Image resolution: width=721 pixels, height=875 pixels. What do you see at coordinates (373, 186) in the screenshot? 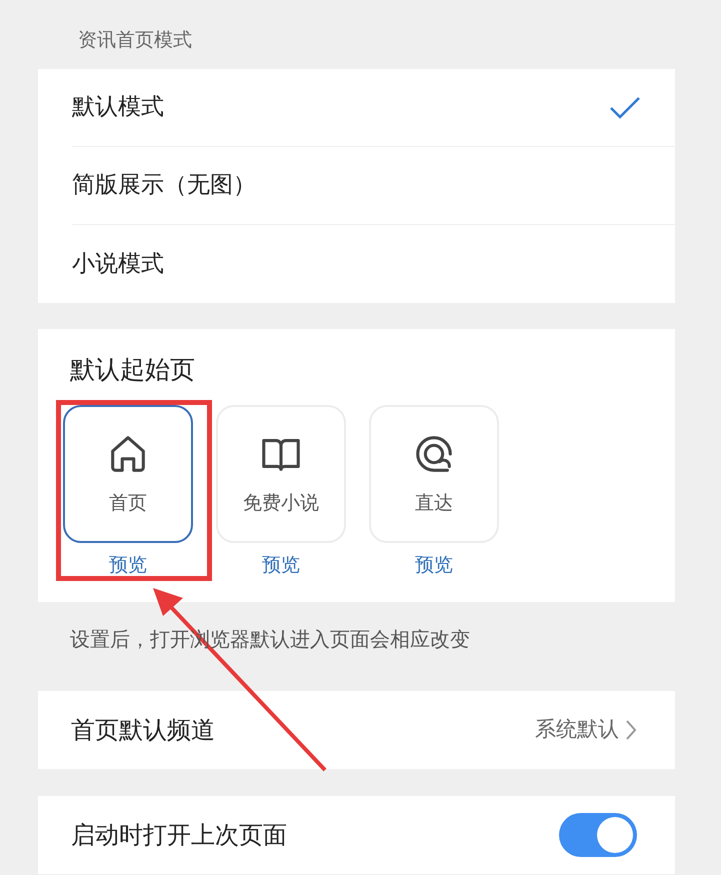
I see `mode-option: 简版展示（无图）` at bounding box center [373, 186].